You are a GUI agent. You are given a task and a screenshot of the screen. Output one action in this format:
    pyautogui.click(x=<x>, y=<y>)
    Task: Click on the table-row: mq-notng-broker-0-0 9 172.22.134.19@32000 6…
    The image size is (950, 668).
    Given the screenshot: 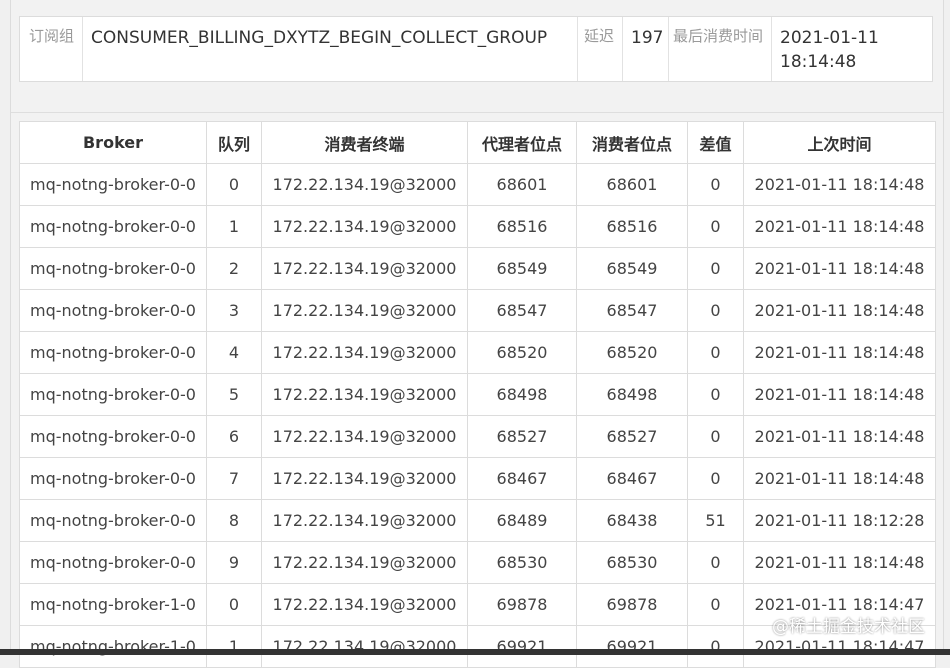 What is the action you would take?
    pyautogui.click(x=477, y=562)
    